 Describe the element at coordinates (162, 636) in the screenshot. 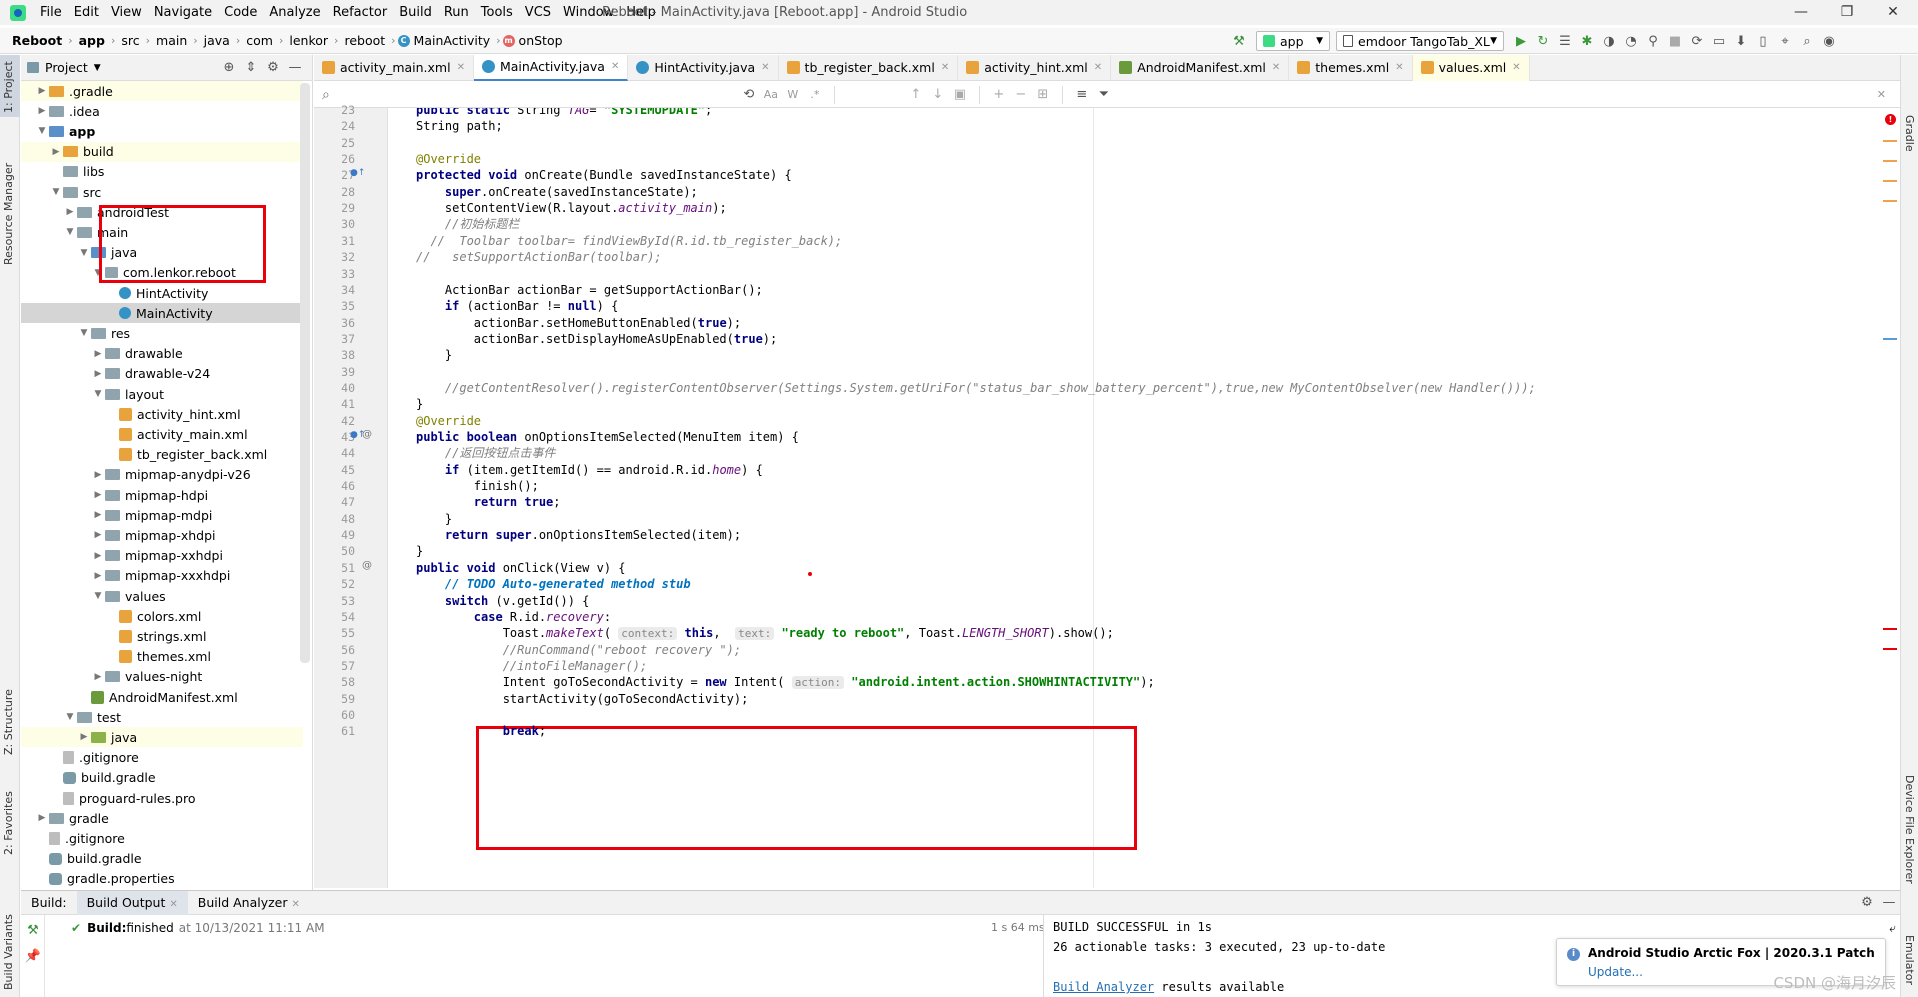

I see `tree-item: strings.xml` at that location.